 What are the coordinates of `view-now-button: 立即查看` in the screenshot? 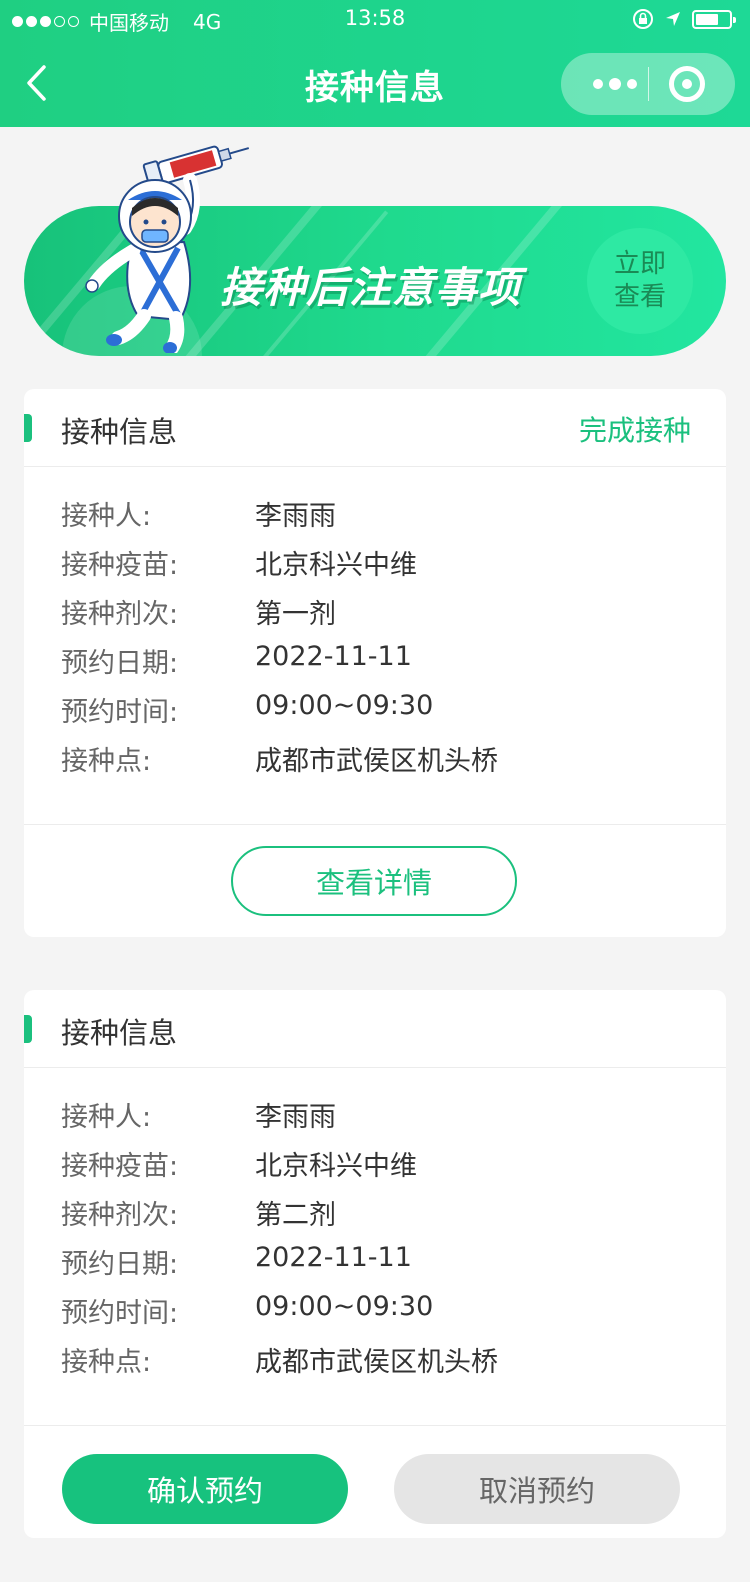 It's located at (640, 281).